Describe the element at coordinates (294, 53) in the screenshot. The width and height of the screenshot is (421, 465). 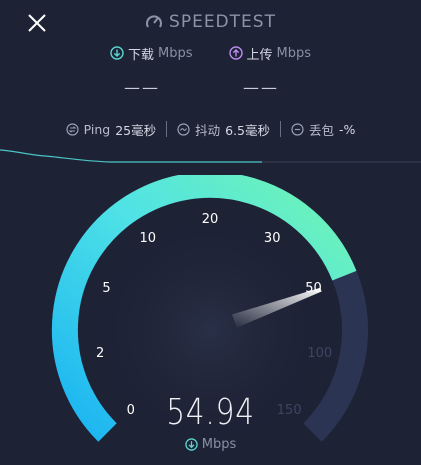
I see `upload-unit: Mbps` at that location.